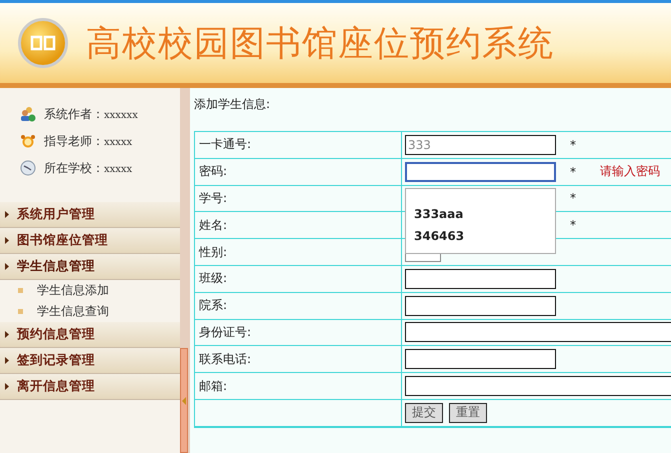  I want to click on field-label: 学号:, so click(298, 199).